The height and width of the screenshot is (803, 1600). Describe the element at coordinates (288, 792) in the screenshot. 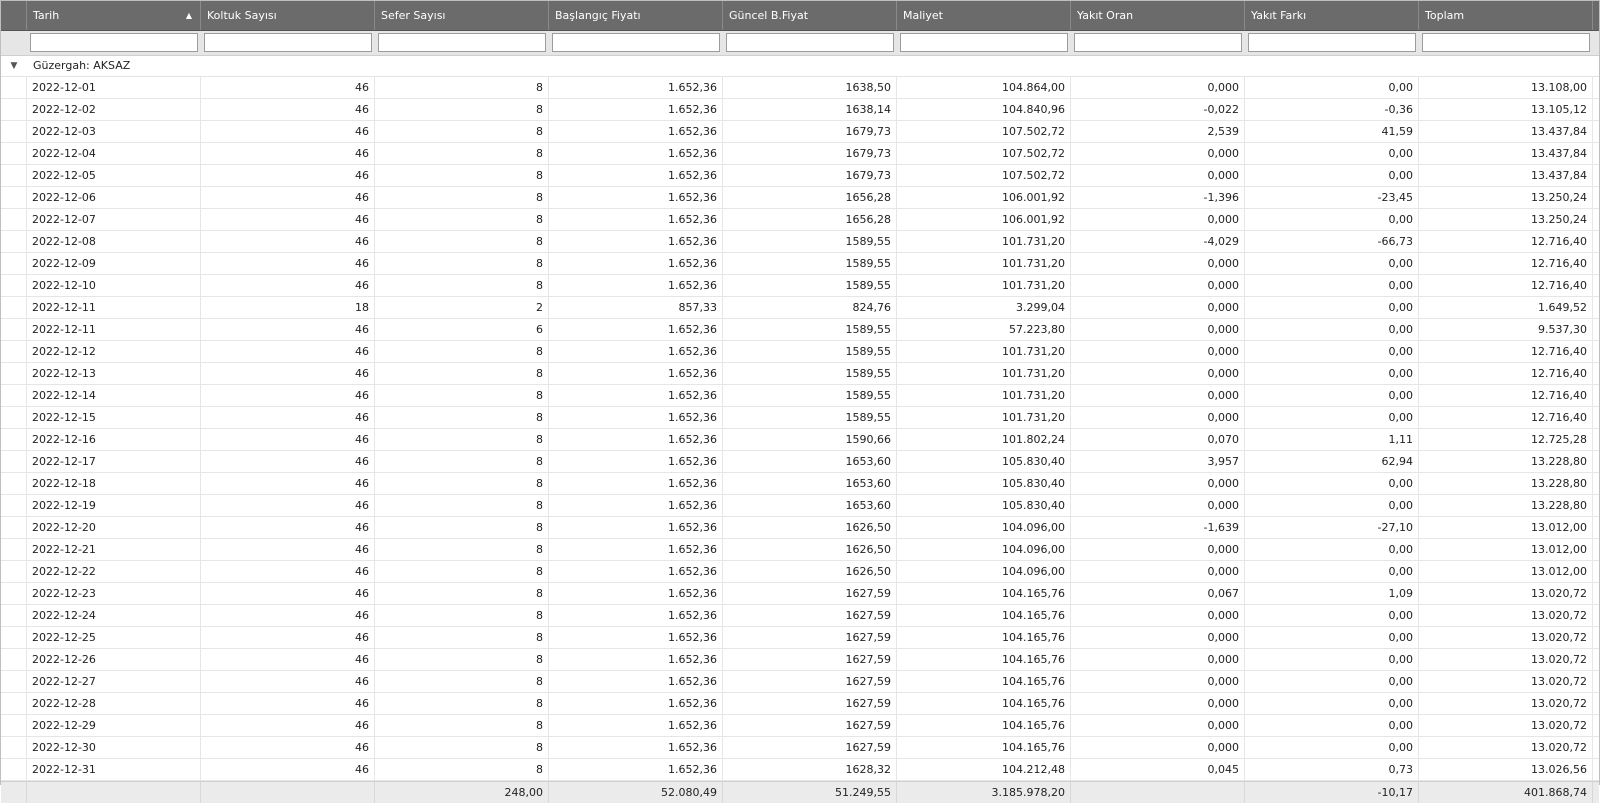

I see `footer-total-koltuk` at that location.